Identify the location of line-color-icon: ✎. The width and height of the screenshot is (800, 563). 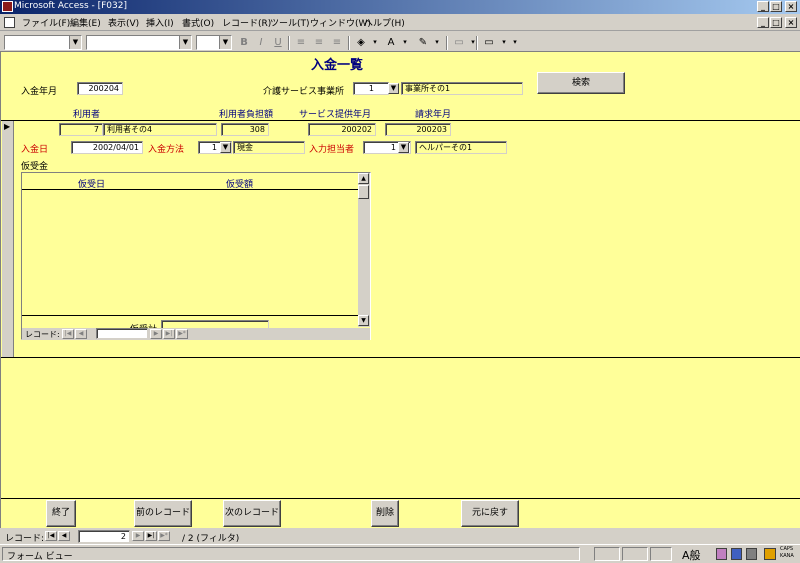
(423, 42).